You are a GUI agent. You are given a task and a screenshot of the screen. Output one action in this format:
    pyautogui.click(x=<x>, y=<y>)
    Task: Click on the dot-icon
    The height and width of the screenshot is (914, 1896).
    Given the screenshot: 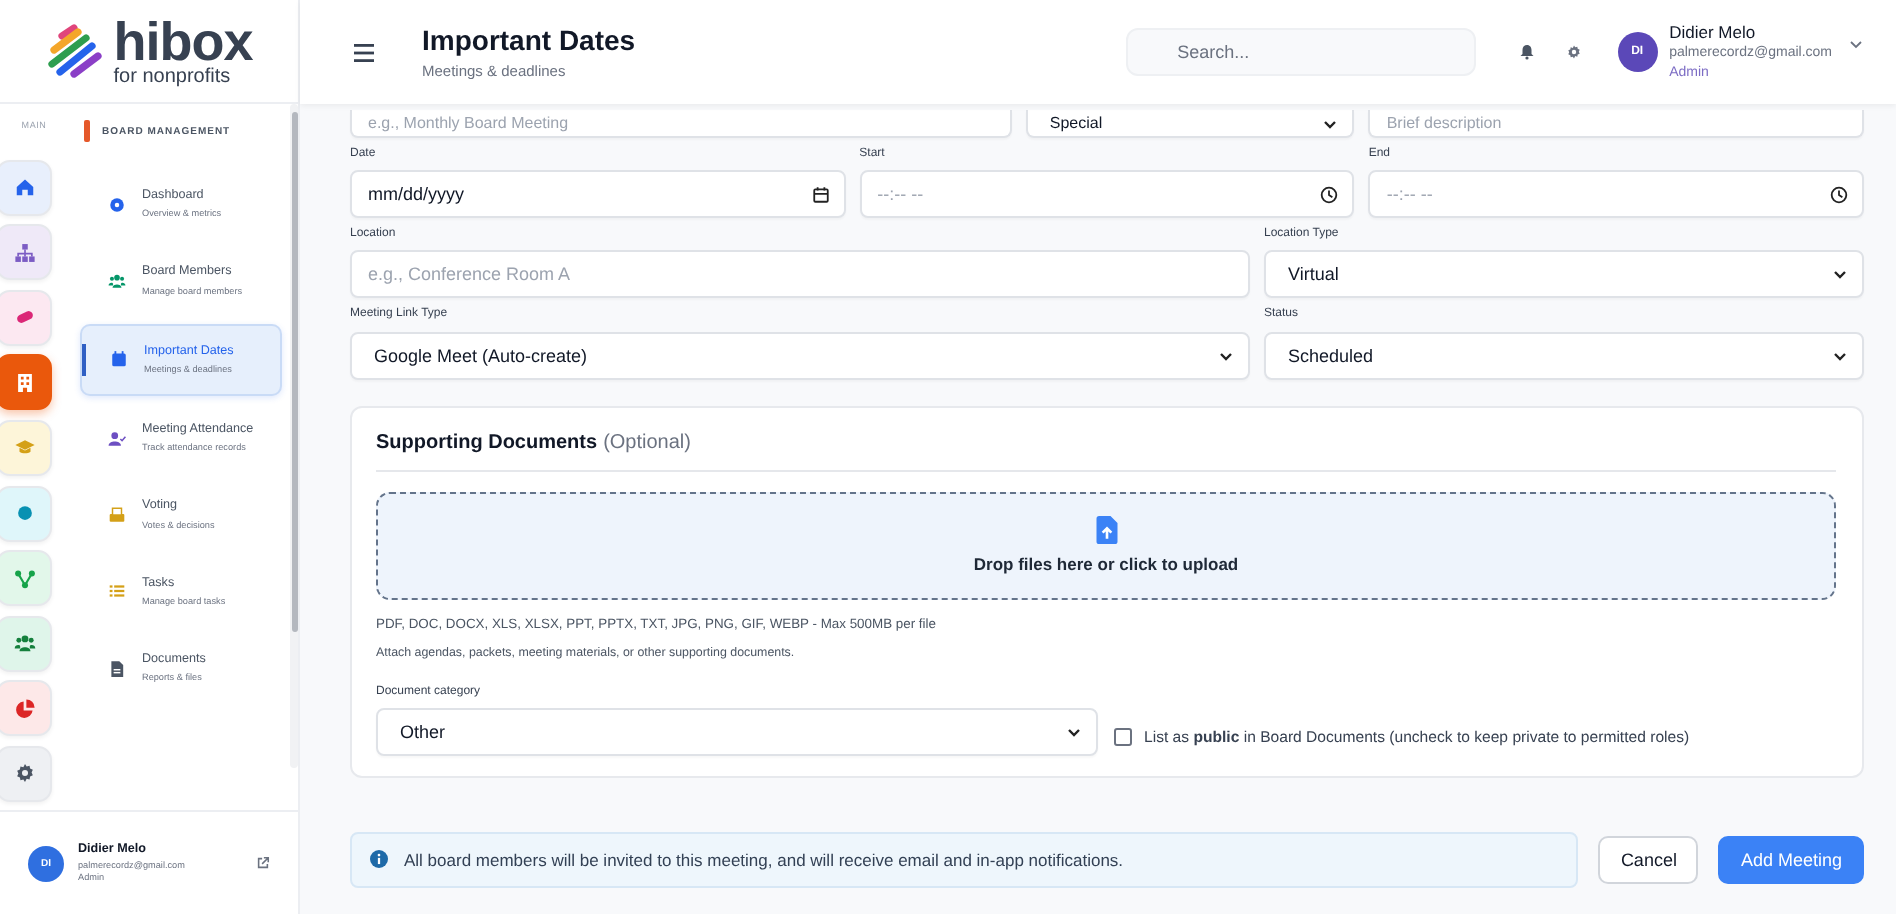 What is the action you would take?
    pyautogui.click(x=24, y=513)
    